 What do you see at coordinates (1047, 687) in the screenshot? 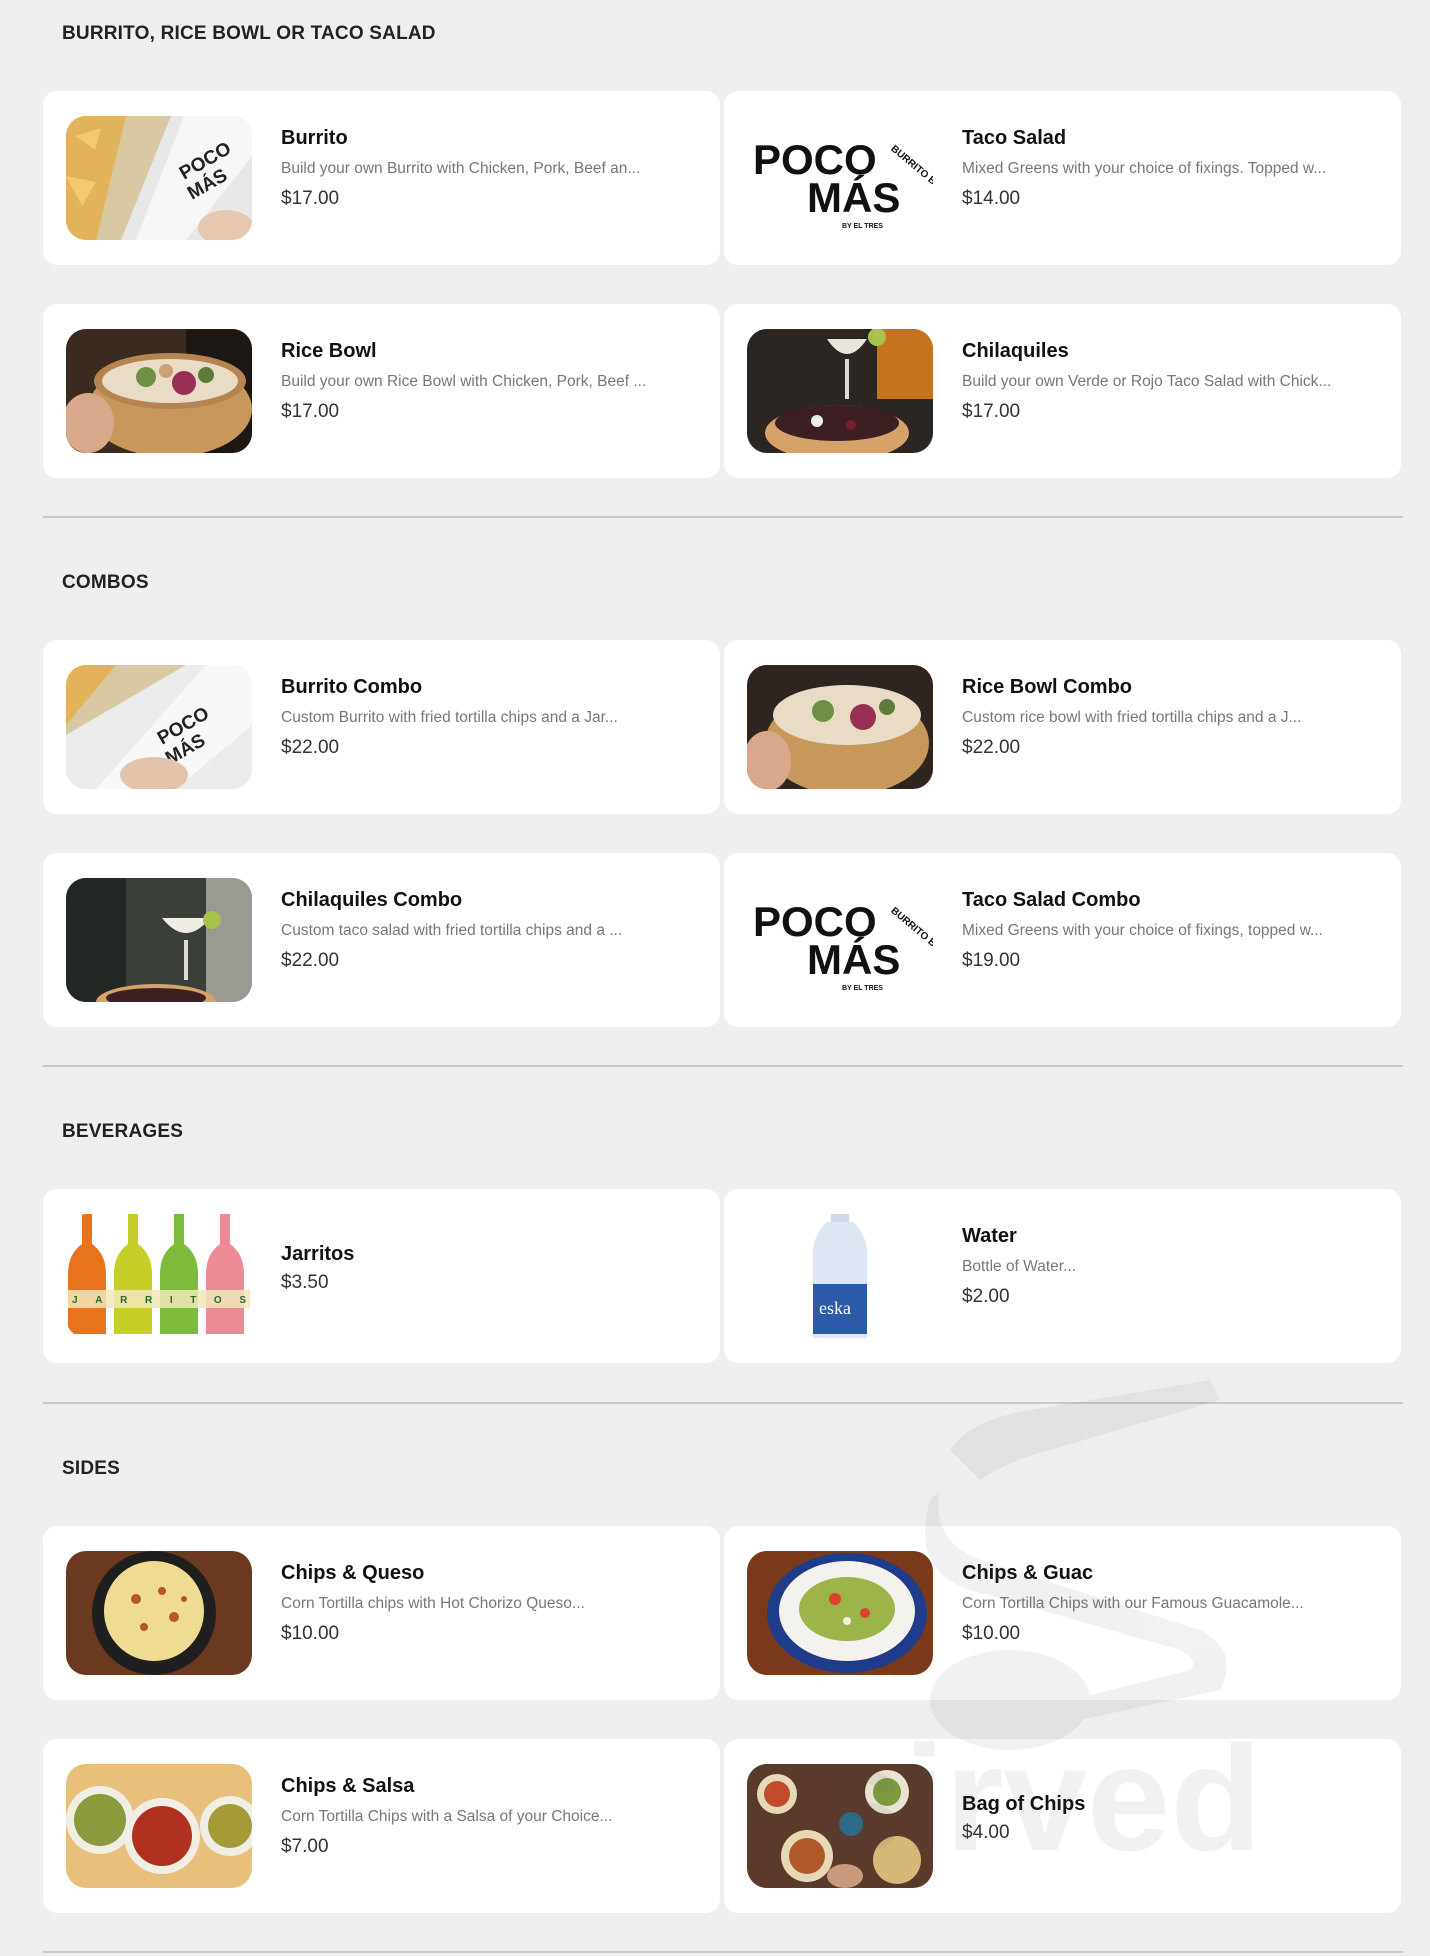
I see `item-name: Rice Bowl Combo` at bounding box center [1047, 687].